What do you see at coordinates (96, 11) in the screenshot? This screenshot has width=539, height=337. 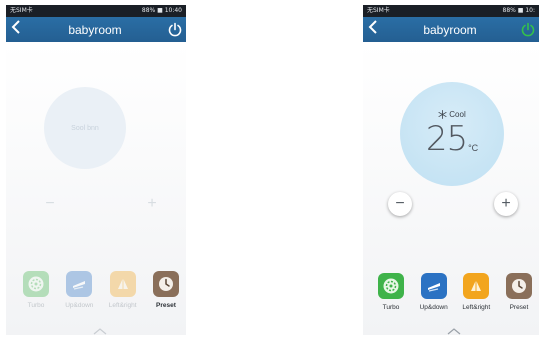 I see `status-bar: 无SIM卡 88% ■ 10:40` at bounding box center [96, 11].